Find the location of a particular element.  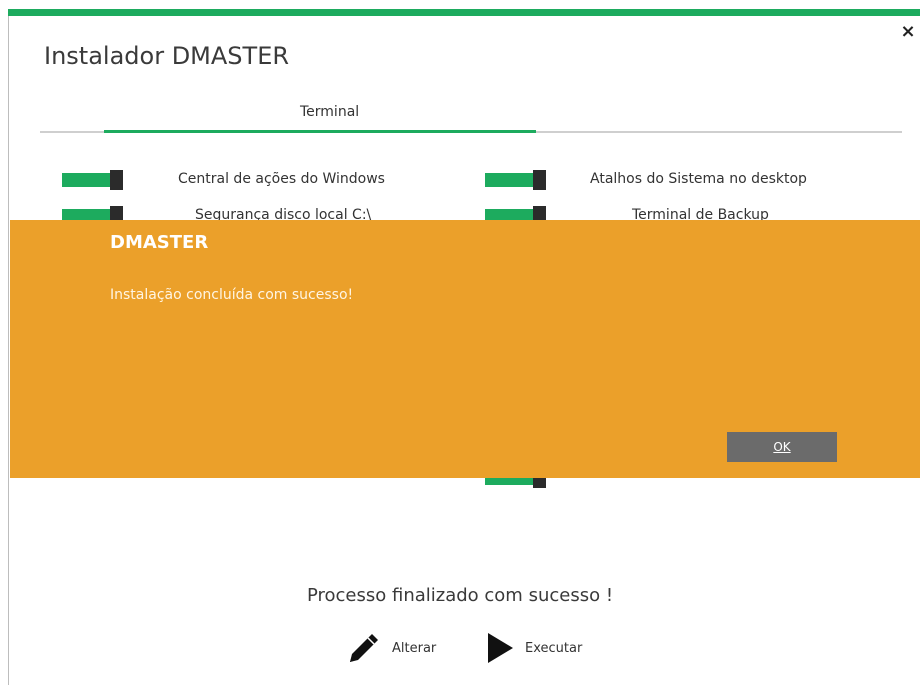

dialog-message: Instalação concluída com sucesso! is located at coordinates (232, 295).